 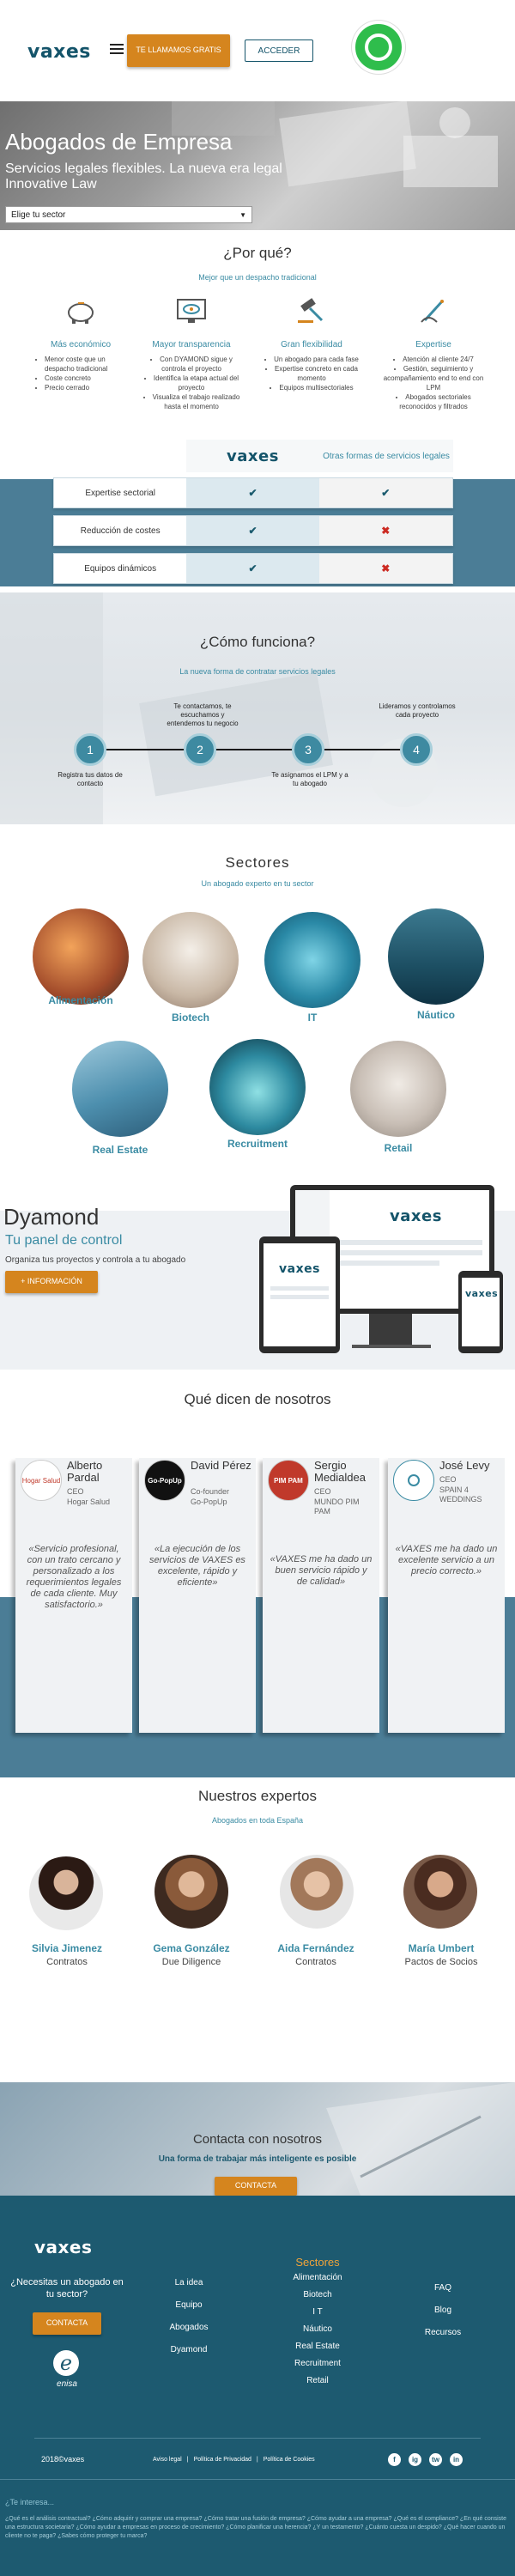 I want to click on footer-sector-link: Náutico, so click(x=317, y=2329).